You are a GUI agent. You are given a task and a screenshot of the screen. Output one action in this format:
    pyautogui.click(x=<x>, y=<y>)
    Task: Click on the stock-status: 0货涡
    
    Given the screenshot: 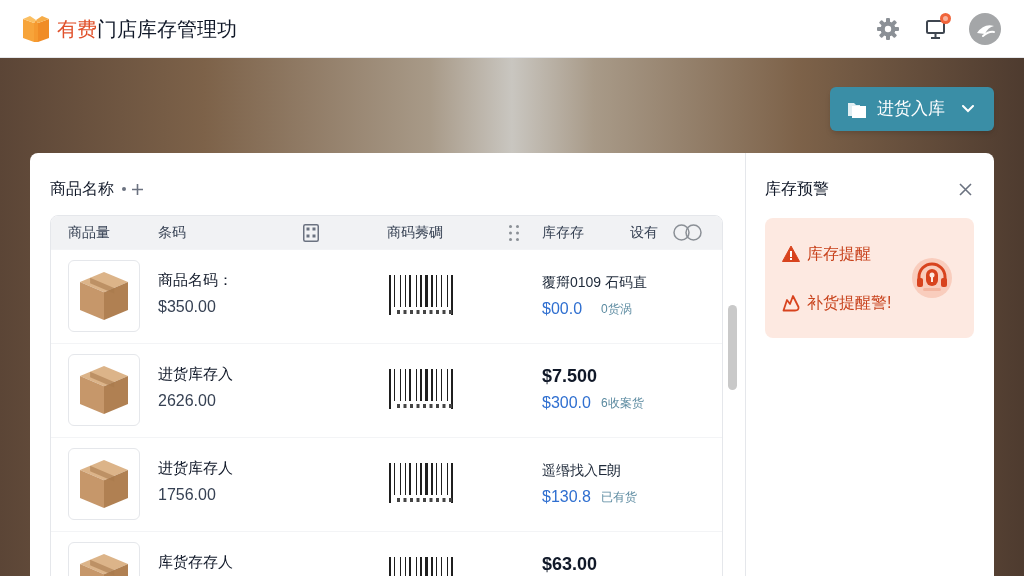 What is the action you would take?
    pyautogui.click(x=616, y=309)
    